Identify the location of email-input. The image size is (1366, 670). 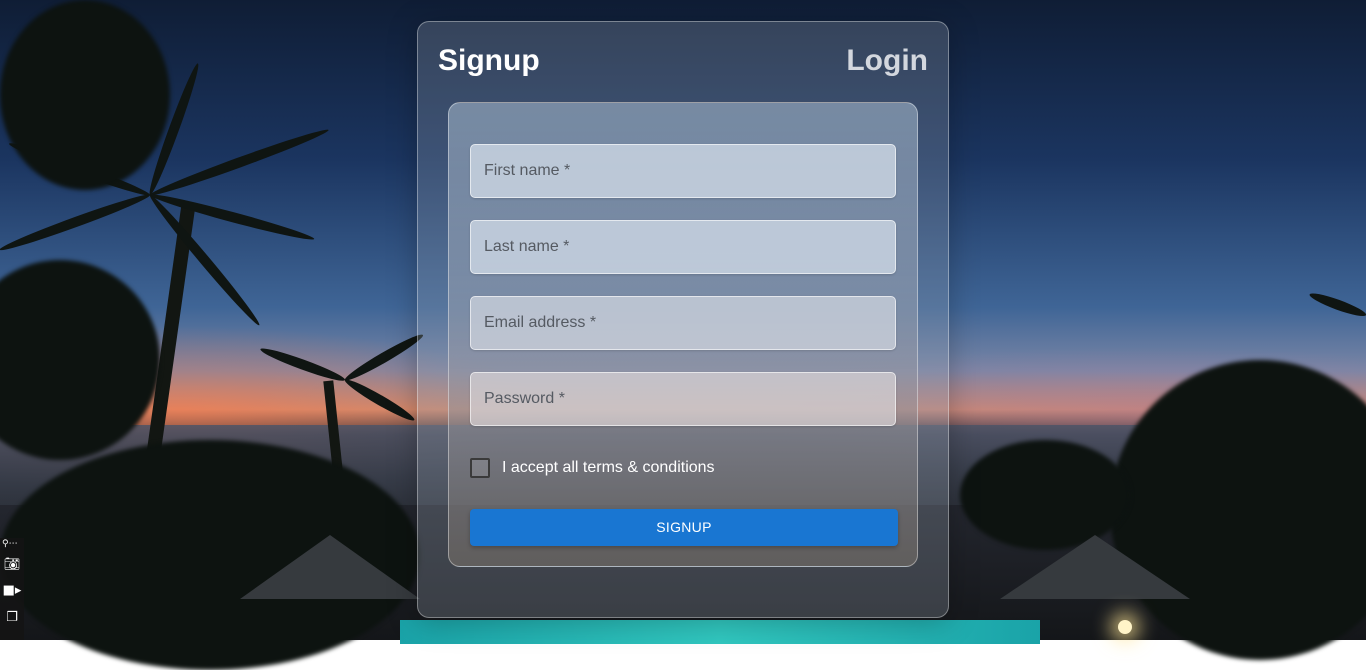
(683, 323).